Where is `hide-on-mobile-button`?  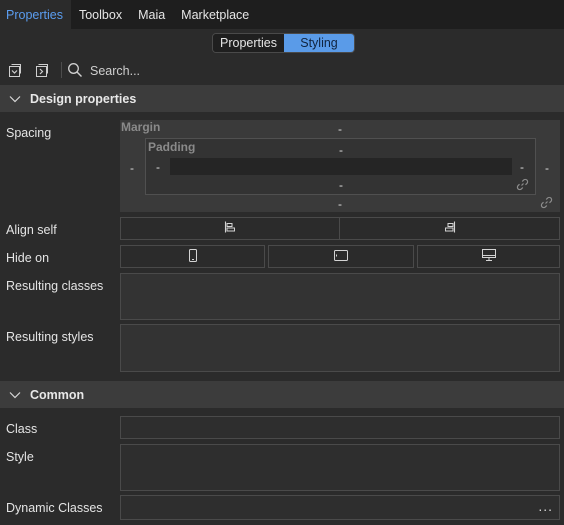 hide-on-mobile-button is located at coordinates (192, 256).